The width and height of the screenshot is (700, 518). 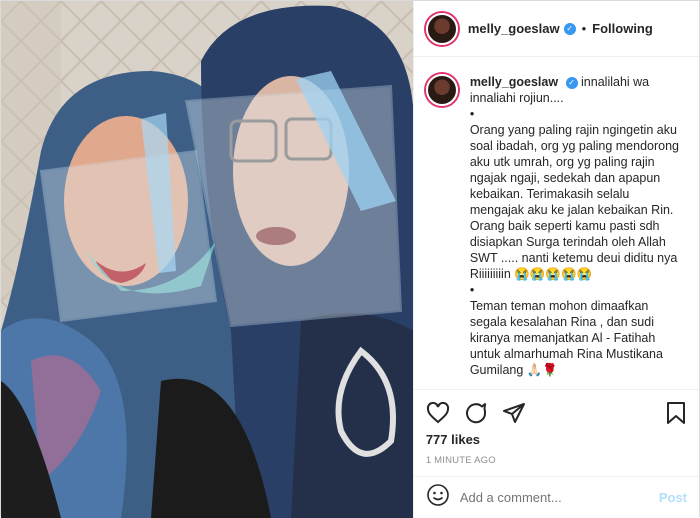 What do you see at coordinates (556, 439) in the screenshot?
I see `likes-count: 777 likes` at bounding box center [556, 439].